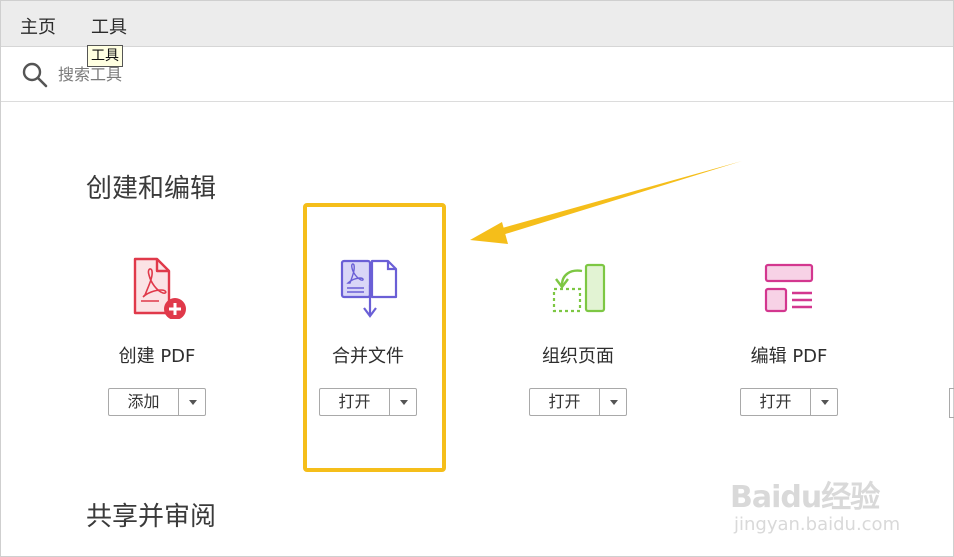 The height and width of the screenshot is (557, 954). What do you see at coordinates (109, 26) in the screenshot?
I see `menu-tools: 工具` at bounding box center [109, 26].